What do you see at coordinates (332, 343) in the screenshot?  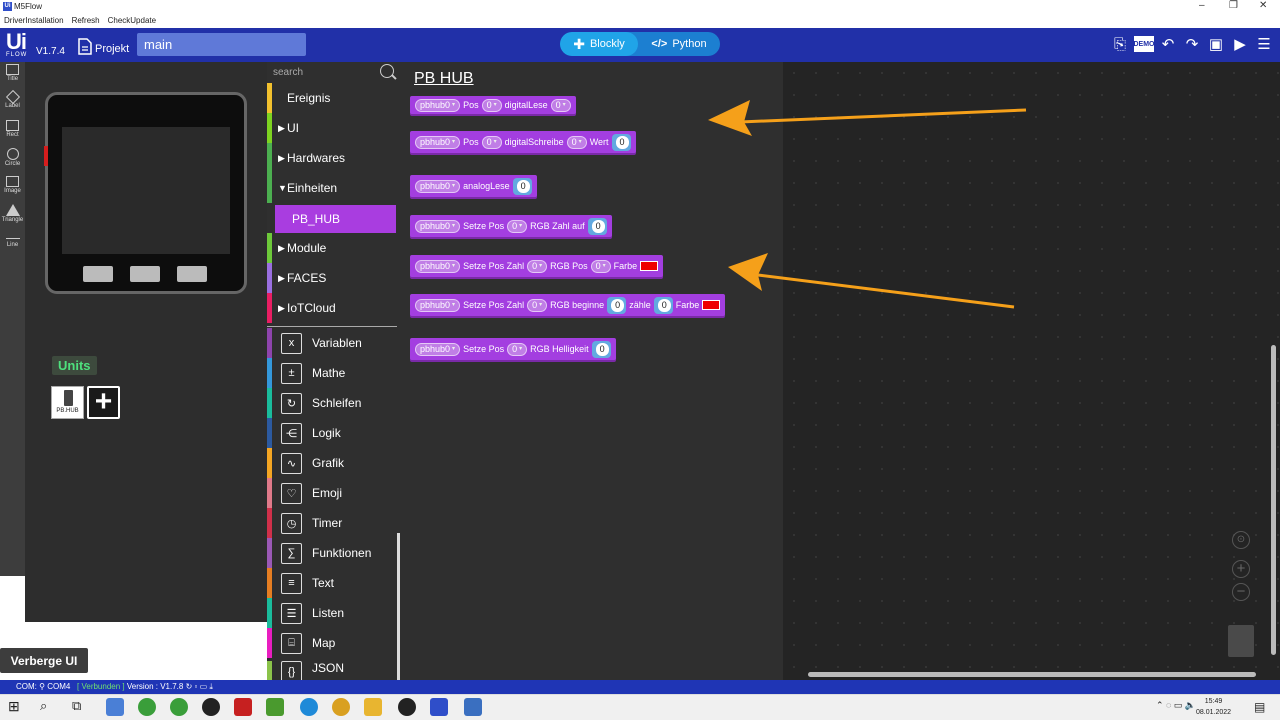 I see `category-variablen: x Variablen` at bounding box center [332, 343].